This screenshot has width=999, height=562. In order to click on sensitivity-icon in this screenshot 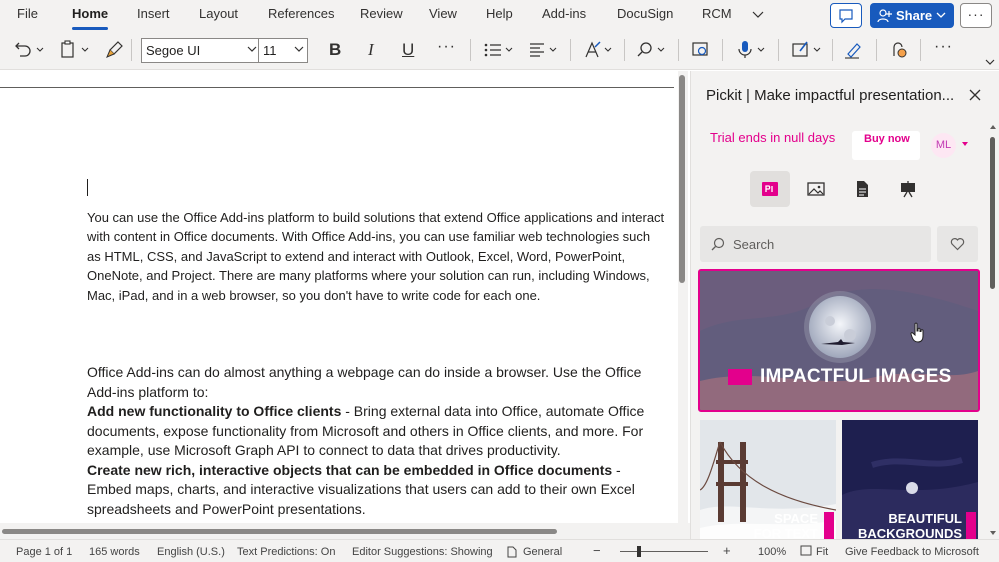, I will do `click(900, 50)`.